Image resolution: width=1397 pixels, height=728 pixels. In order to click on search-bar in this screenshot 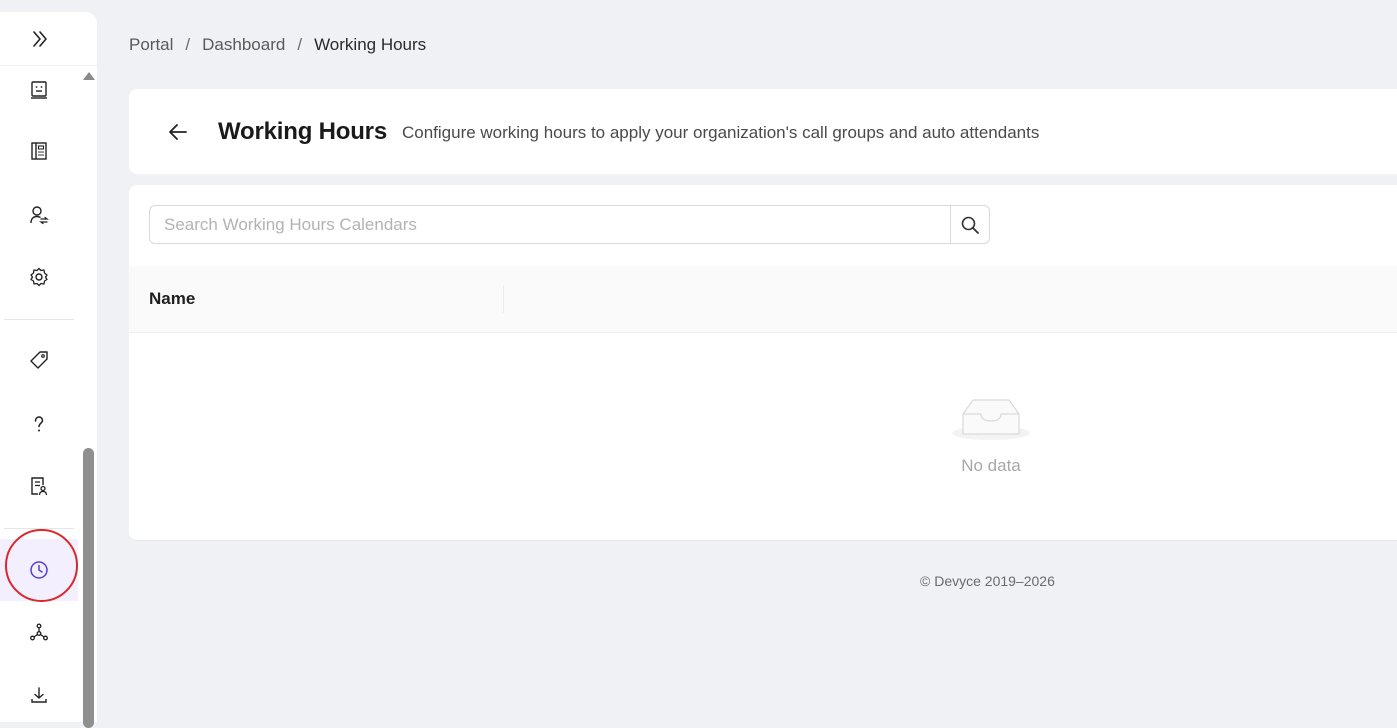, I will do `click(569, 224)`.